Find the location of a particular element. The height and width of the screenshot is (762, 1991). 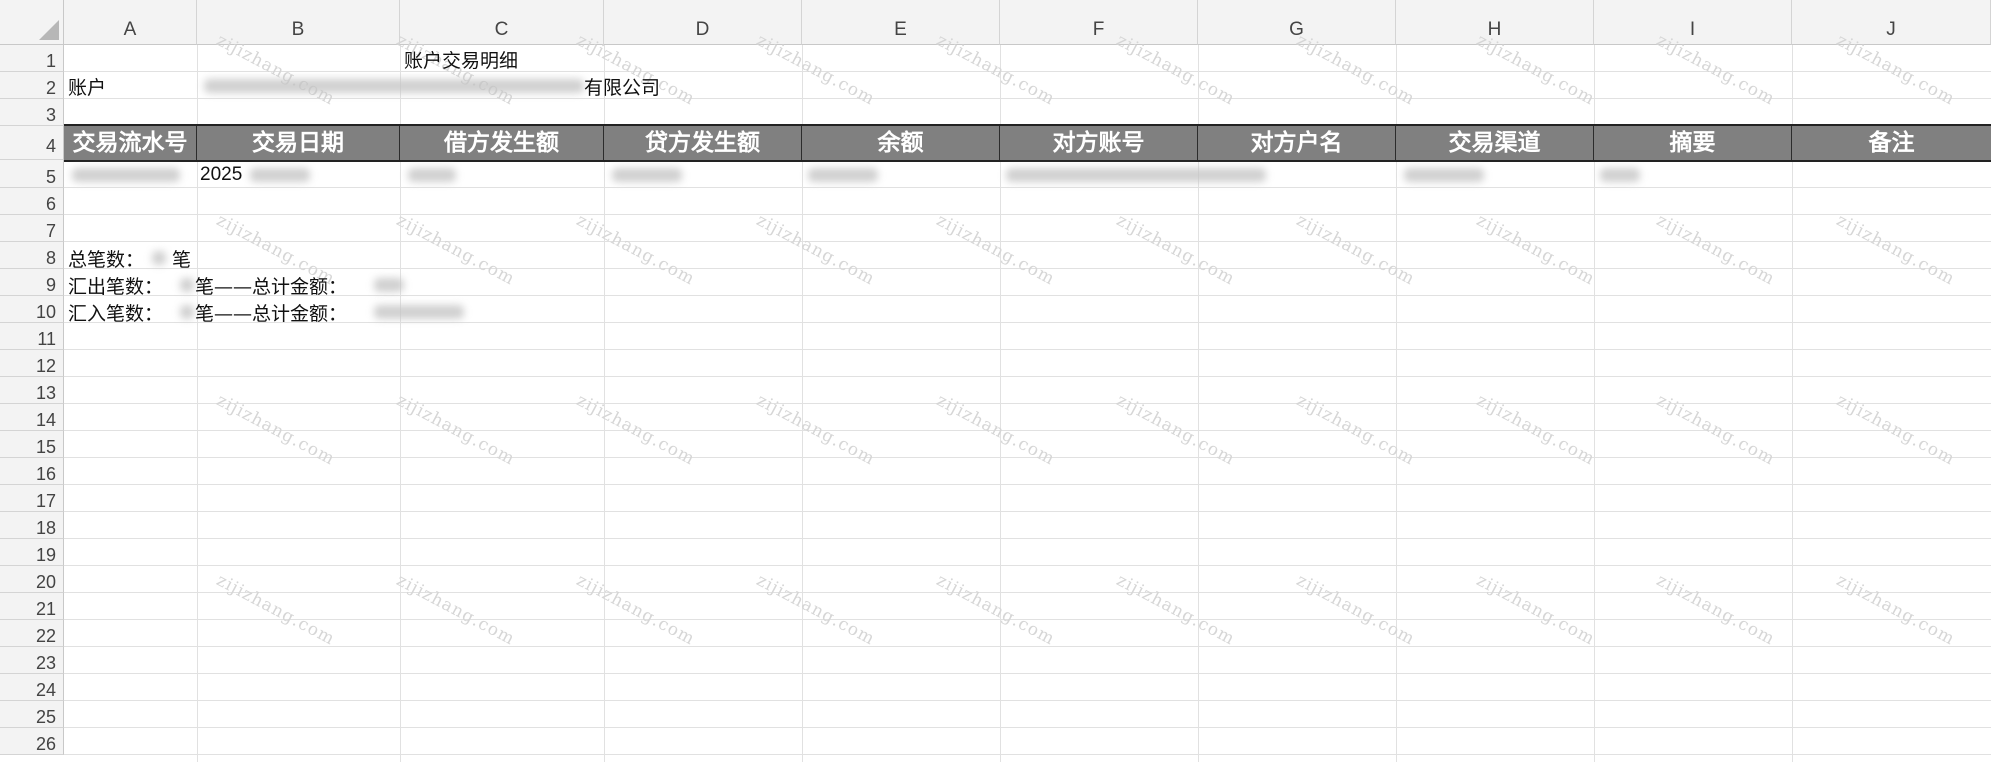

redacted-balance is located at coordinates (843, 175).